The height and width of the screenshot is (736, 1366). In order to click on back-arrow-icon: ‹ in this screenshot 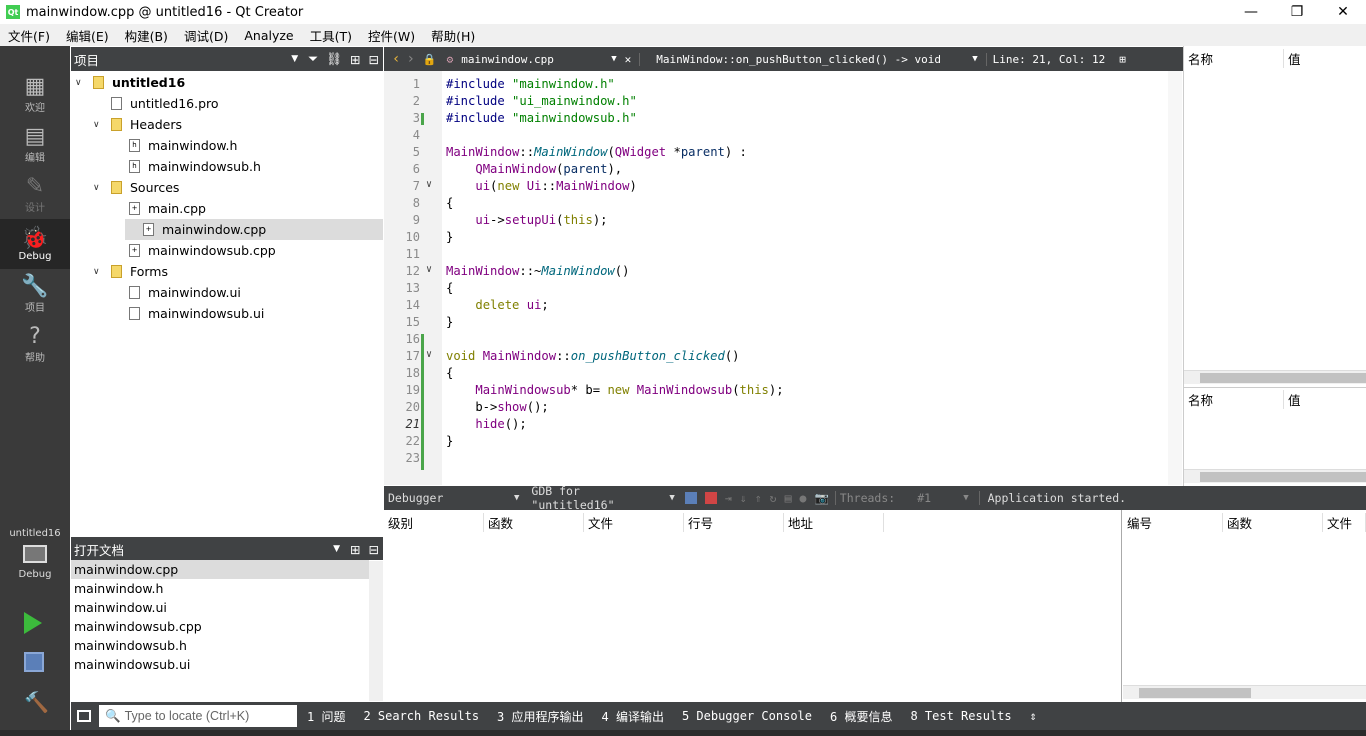, I will do `click(396, 59)`.